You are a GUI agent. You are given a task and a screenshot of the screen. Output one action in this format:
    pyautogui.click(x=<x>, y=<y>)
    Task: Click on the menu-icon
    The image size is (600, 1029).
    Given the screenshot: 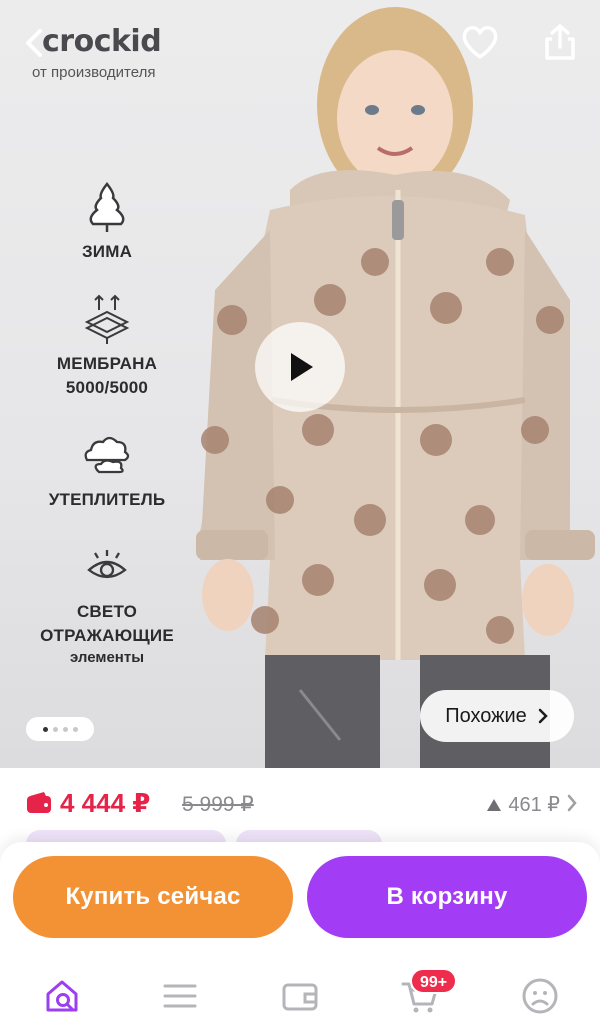 What is the action you would take?
    pyautogui.click(x=180, y=996)
    